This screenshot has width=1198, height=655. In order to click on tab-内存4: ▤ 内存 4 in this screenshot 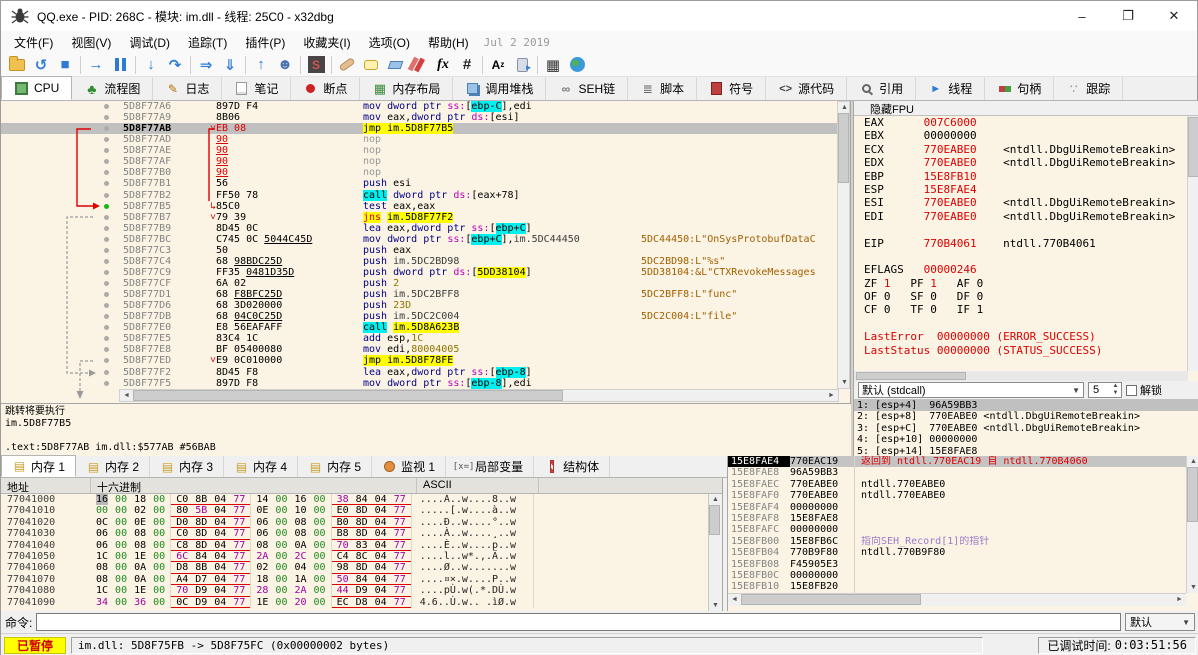, I will do `click(261, 466)`.